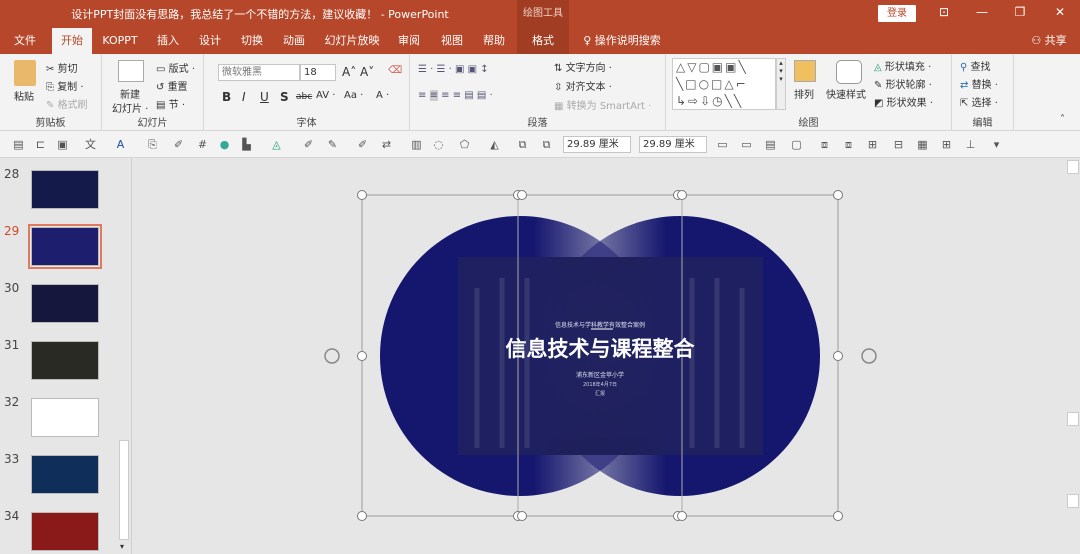 The image size is (1080, 554). I want to click on arrange-button: 排列, so click(804, 93).